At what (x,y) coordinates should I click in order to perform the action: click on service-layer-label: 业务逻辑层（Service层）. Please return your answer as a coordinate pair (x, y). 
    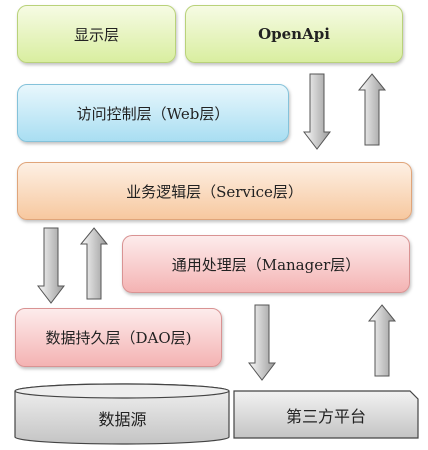
    Looking at the image, I should click on (214, 191).